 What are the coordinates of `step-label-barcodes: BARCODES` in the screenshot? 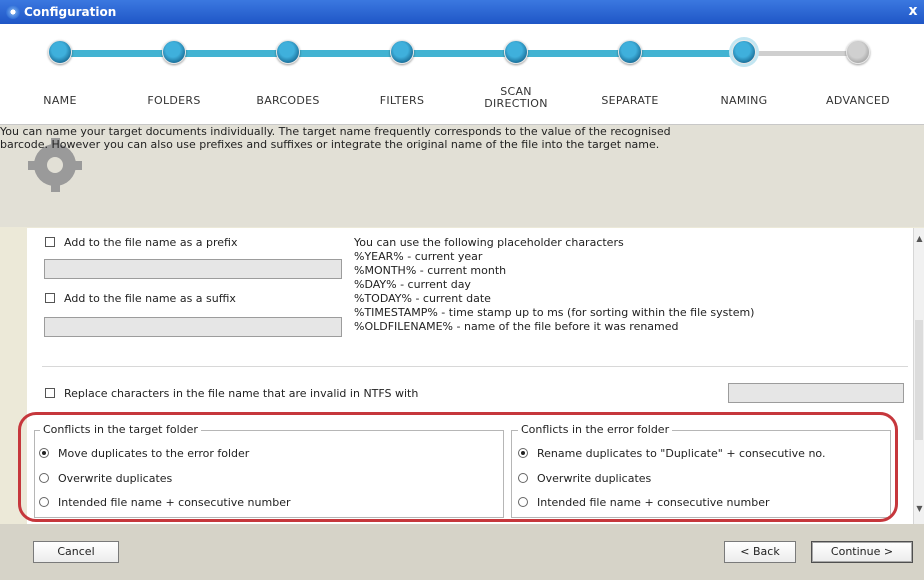 It's located at (288, 100).